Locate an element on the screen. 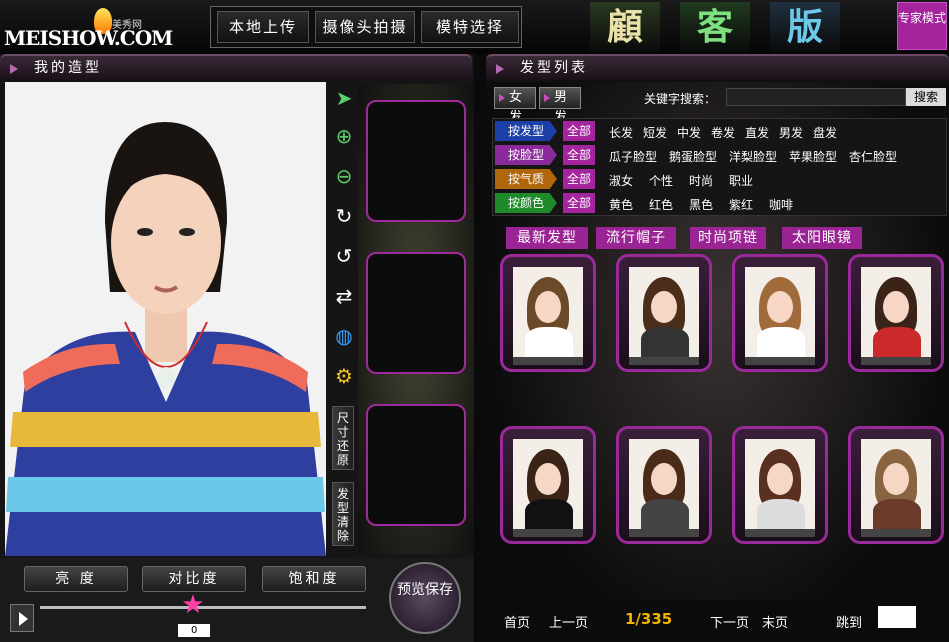  filter-option: 红色 is located at coordinates (661, 205).